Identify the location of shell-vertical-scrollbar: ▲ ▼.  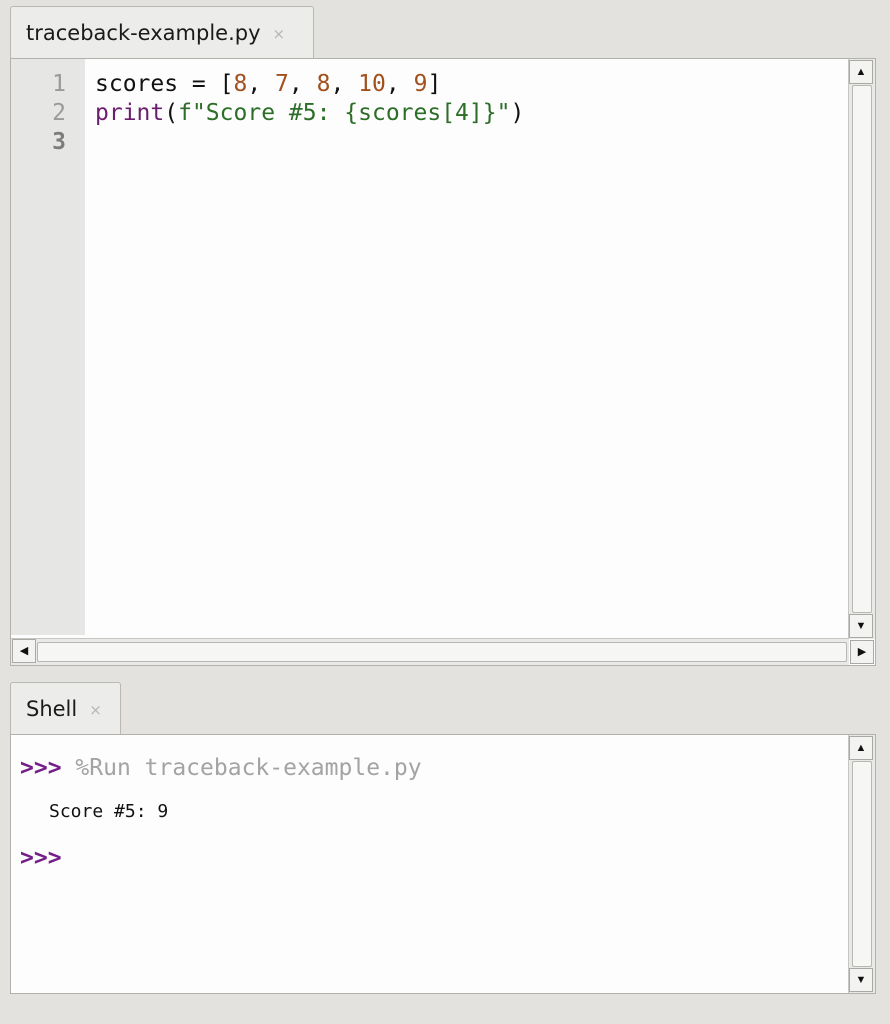
(861, 864).